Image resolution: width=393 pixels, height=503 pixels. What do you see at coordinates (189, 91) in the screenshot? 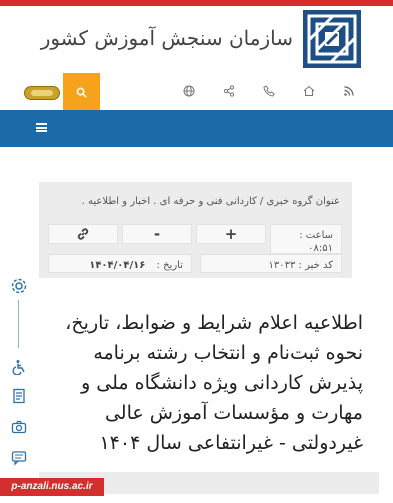
I see `globe-icon` at bounding box center [189, 91].